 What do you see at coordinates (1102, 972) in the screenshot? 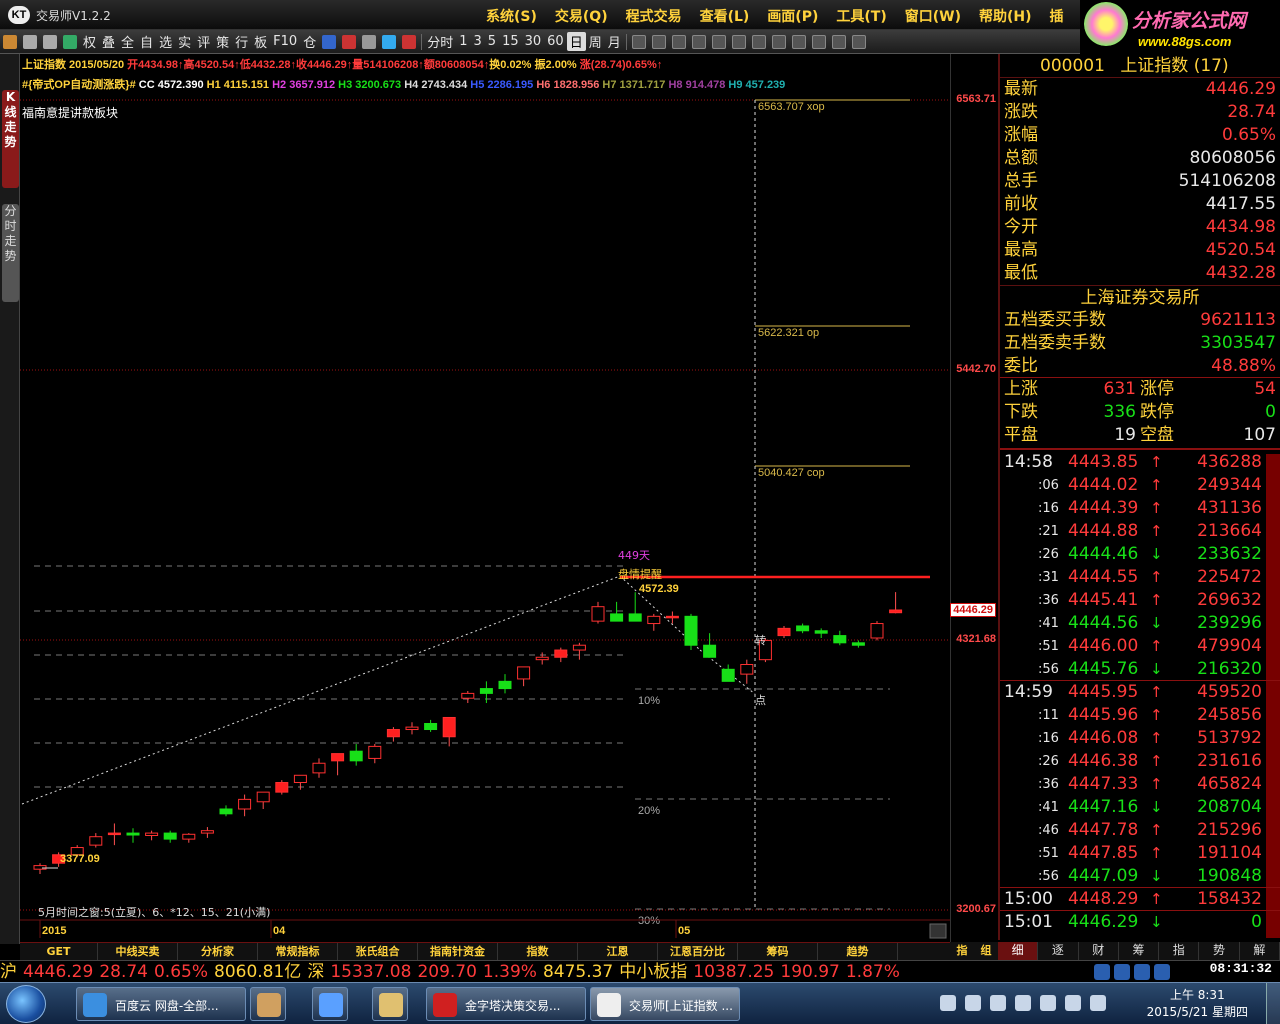
I see `network-icon` at bounding box center [1102, 972].